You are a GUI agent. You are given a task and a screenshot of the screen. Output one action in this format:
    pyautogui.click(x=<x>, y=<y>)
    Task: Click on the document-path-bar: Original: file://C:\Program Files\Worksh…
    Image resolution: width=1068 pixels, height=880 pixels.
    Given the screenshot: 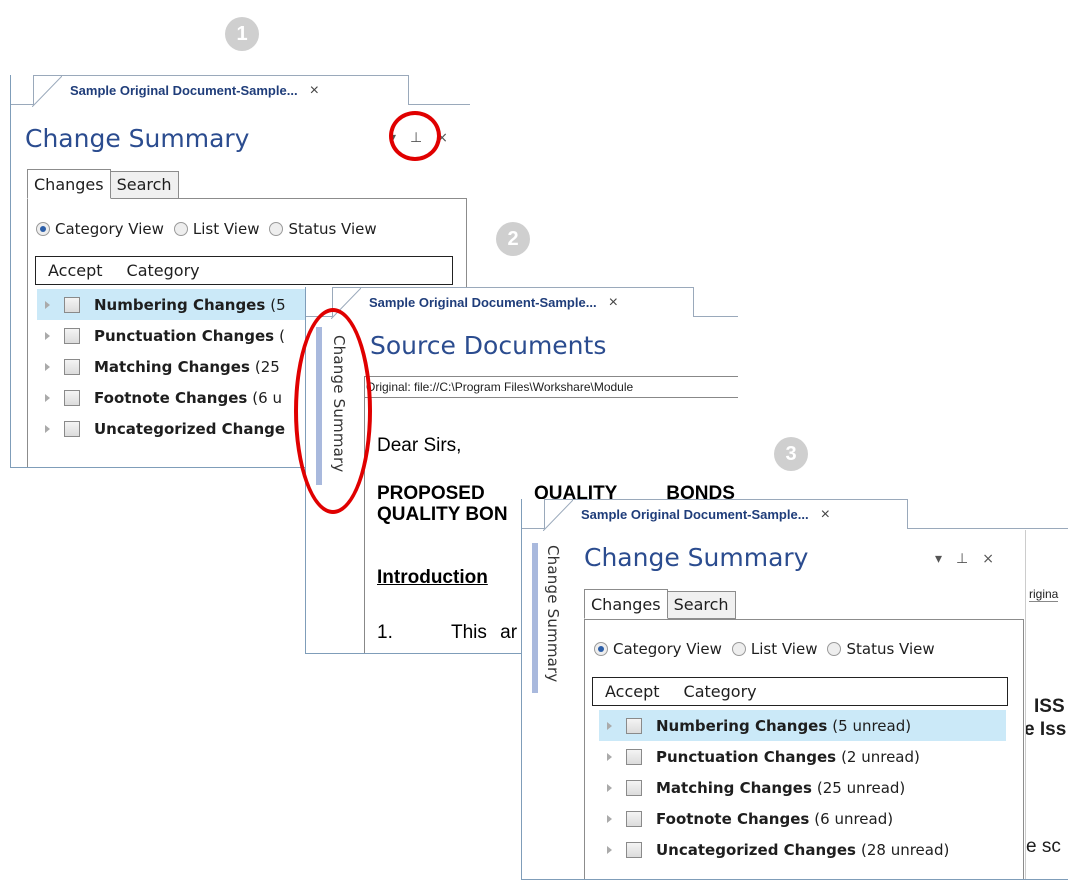 What is the action you would take?
    pyautogui.click(x=551, y=387)
    